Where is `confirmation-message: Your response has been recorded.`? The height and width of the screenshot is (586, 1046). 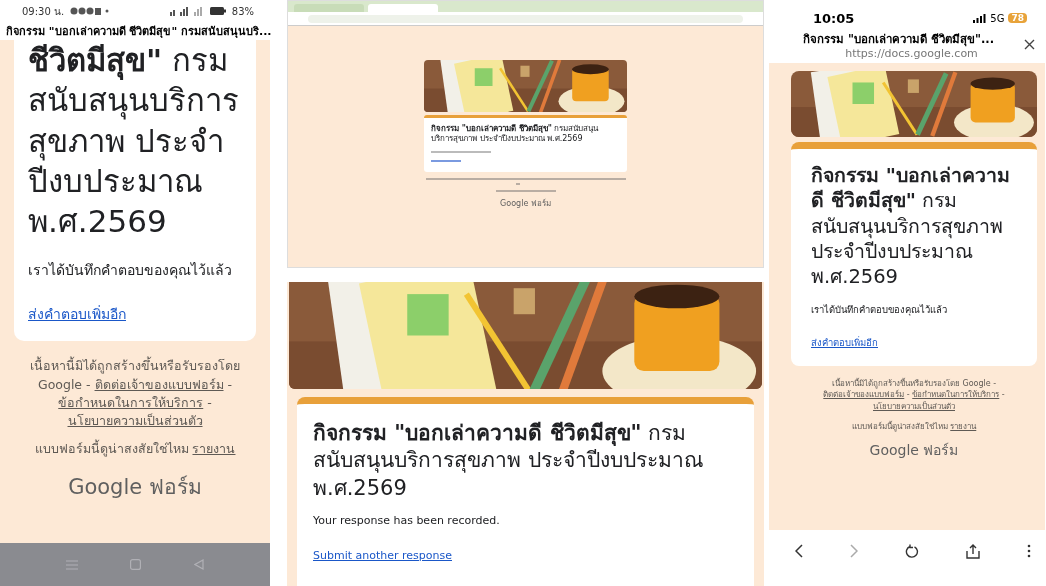 confirmation-message: Your response has been recorded. is located at coordinates (407, 520).